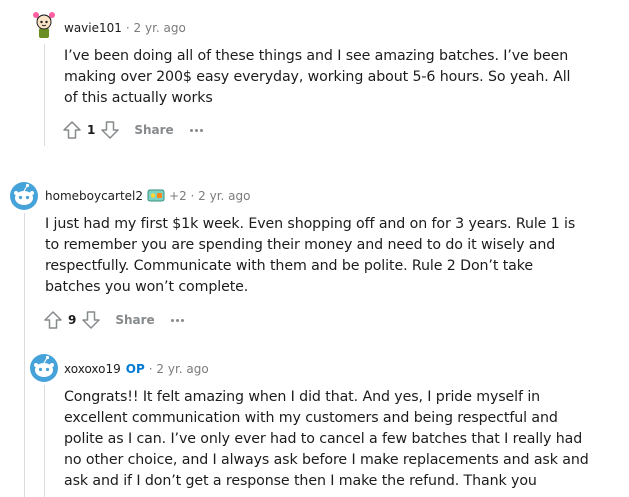 Image resolution: width=629 pixels, height=497 pixels. Describe the element at coordinates (72, 320) in the screenshot. I see `vote-count: 9` at that location.